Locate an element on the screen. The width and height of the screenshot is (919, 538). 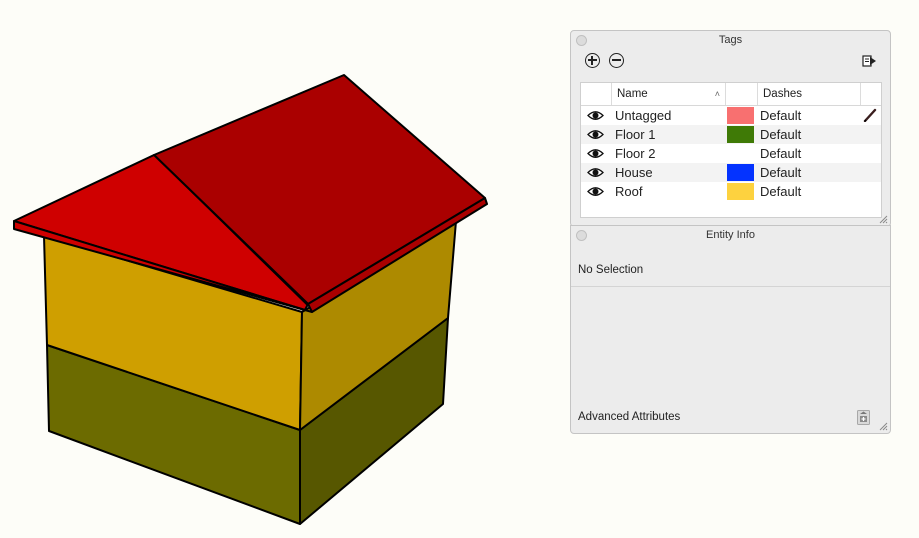
header-pencil is located at coordinates (871, 94).